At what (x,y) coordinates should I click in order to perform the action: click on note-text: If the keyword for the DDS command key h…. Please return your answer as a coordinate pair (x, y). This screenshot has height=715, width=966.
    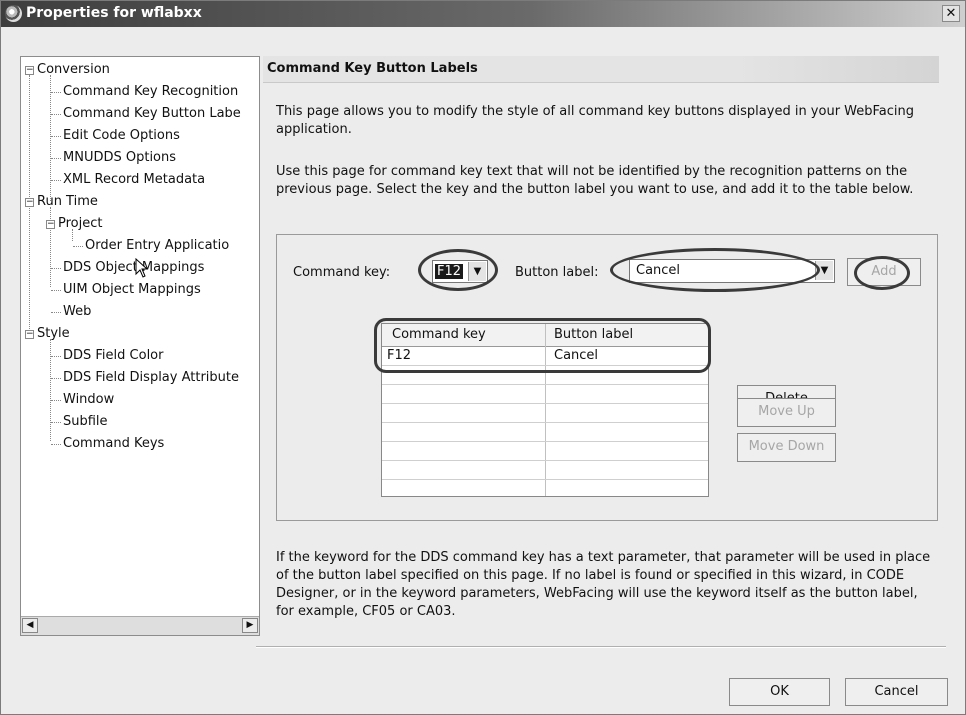
    Looking at the image, I should click on (606, 585).